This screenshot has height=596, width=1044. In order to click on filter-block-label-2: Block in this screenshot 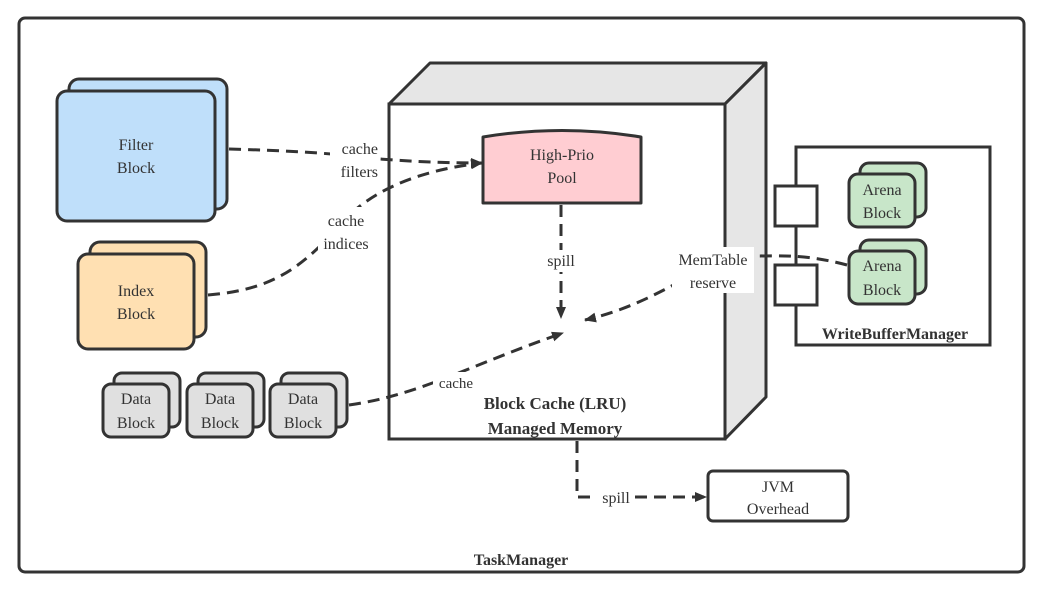, I will do `click(136, 168)`.